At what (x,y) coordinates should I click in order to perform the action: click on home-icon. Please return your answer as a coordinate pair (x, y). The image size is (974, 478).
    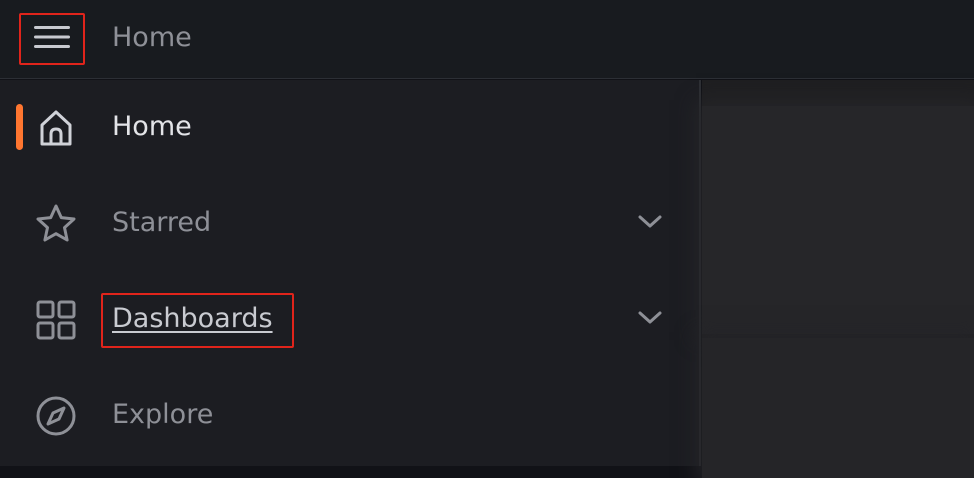
    Looking at the image, I should click on (56, 128).